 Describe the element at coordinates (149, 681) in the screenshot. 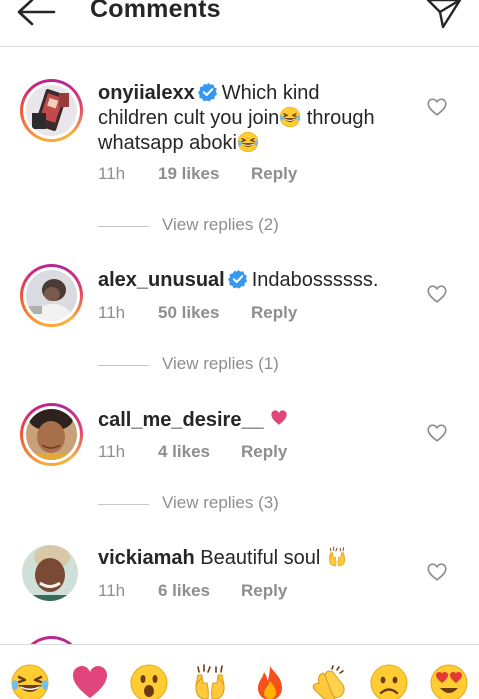

I see `face-with-open-mouth-icon` at that location.